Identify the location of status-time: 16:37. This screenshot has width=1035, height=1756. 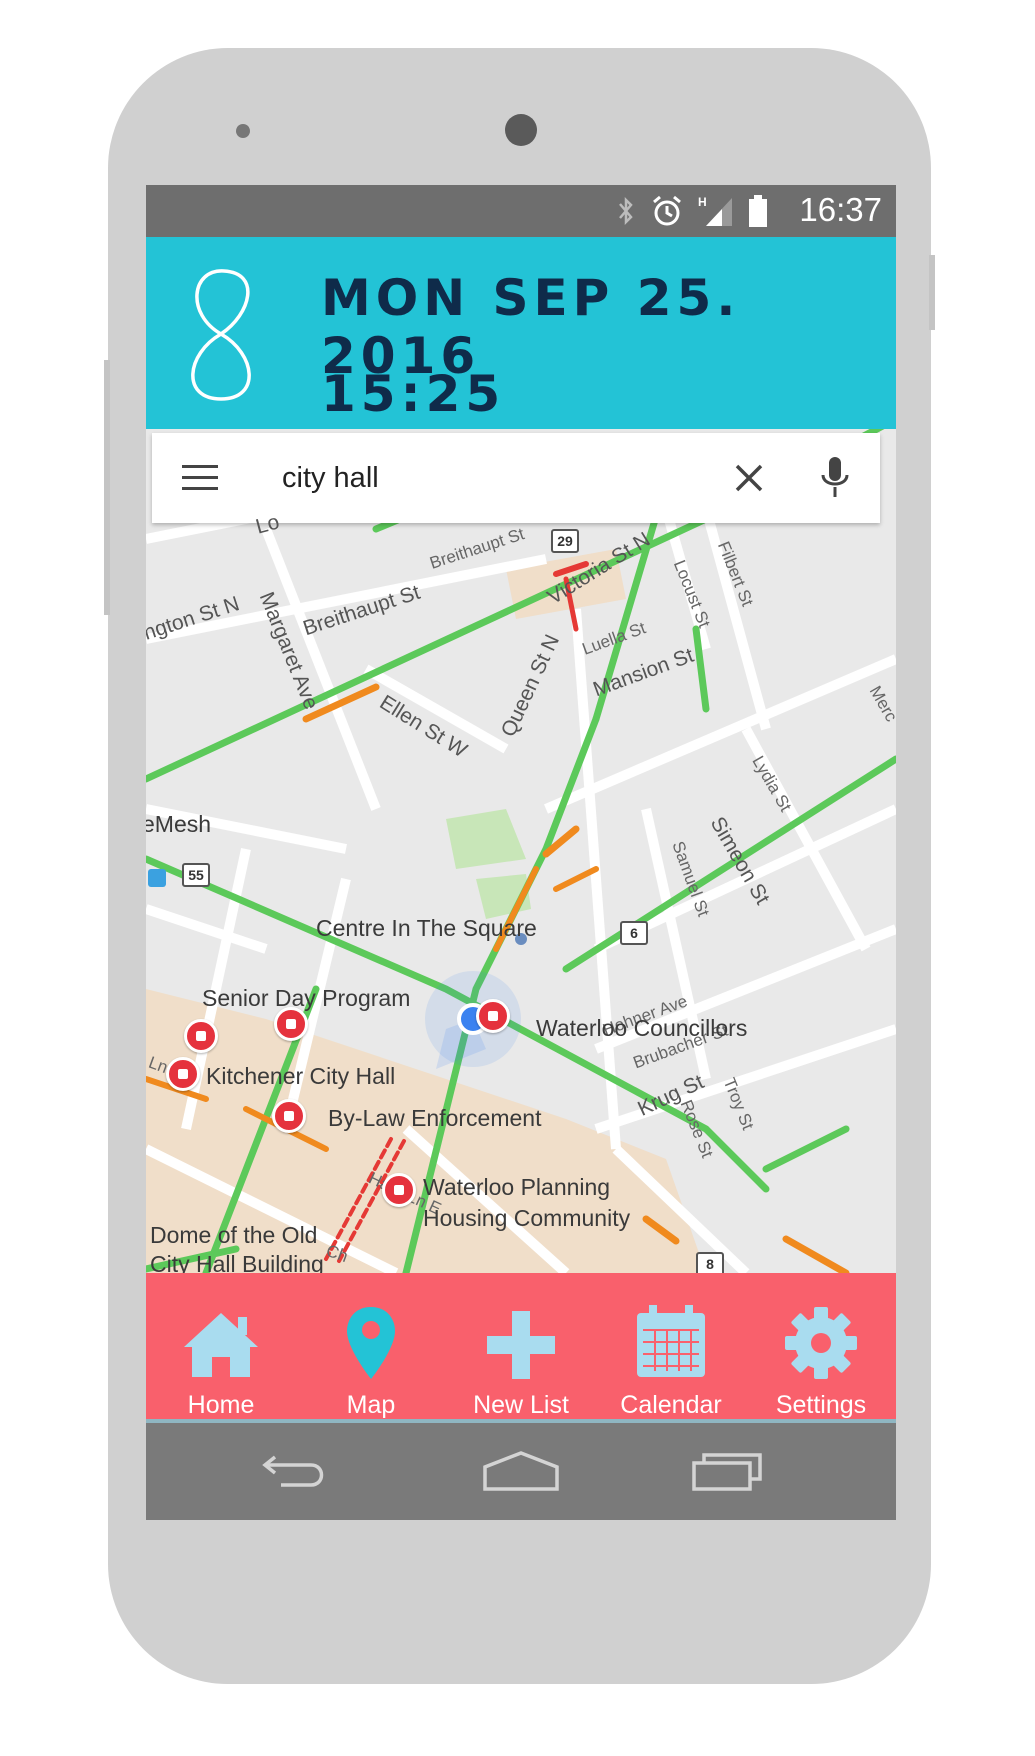
(840, 209).